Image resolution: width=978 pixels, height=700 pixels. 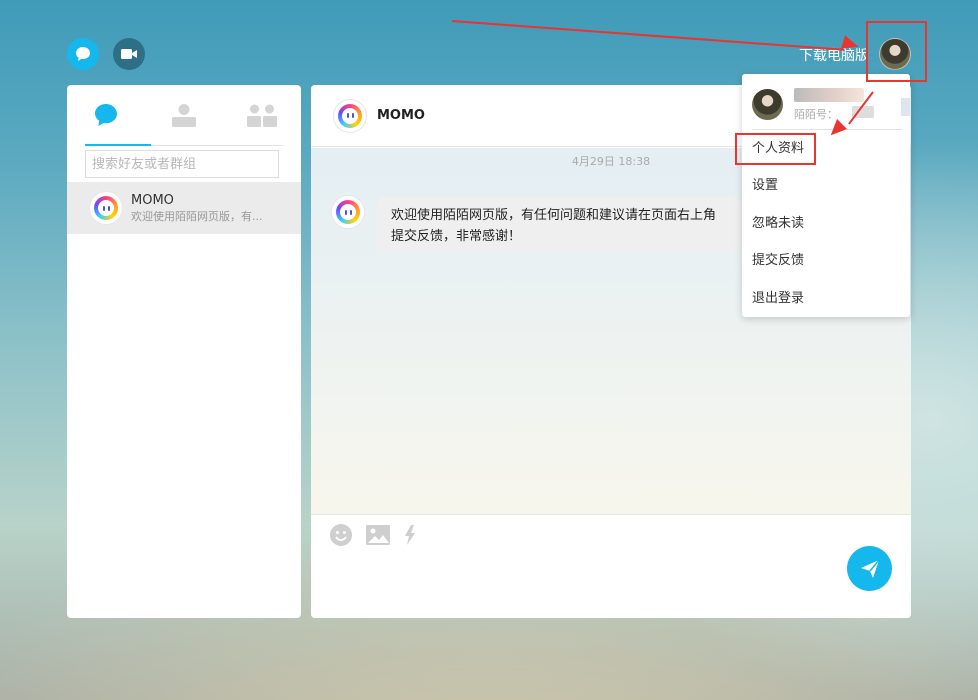 What do you see at coordinates (827, 299) in the screenshot?
I see `menu-item-logout: 退出登录` at bounding box center [827, 299].